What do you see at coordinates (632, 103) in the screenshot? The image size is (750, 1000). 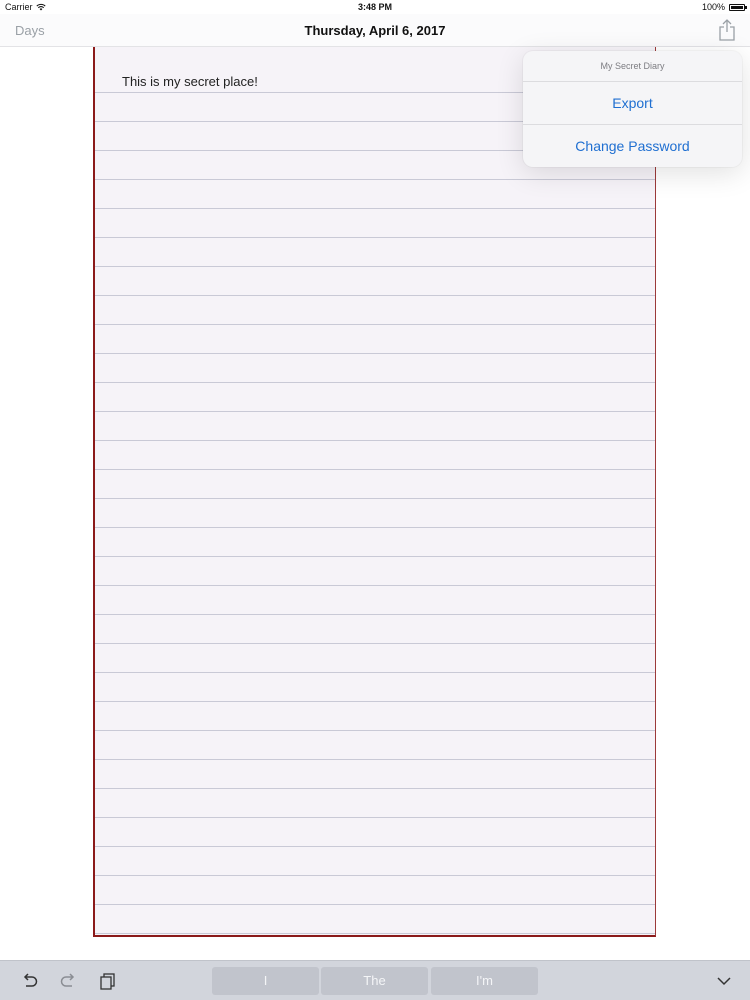 I see `export-button: Export` at bounding box center [632, 103].